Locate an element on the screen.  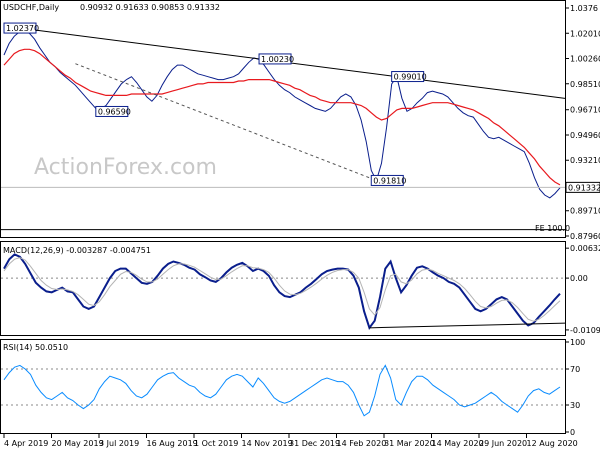
x-tick-label: 14 Feb 2020 is located at coordinates (362, 443).